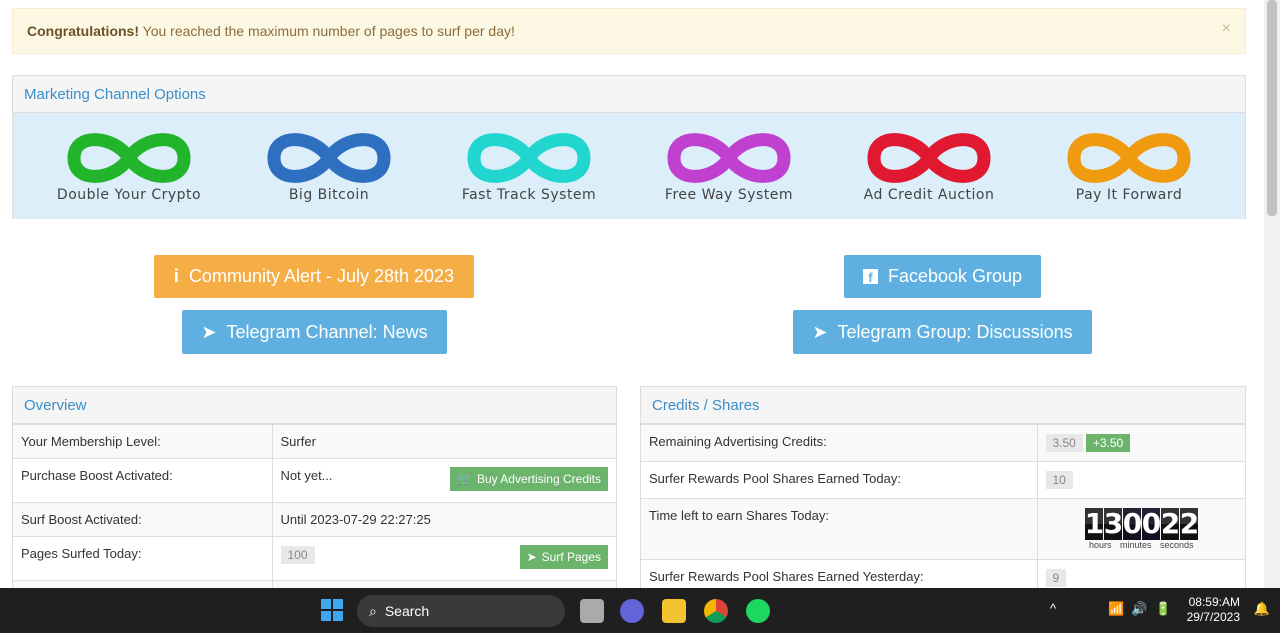  I want to click on community-alert-button: i Community Alert - July 28th 2023, so click(314, 276).